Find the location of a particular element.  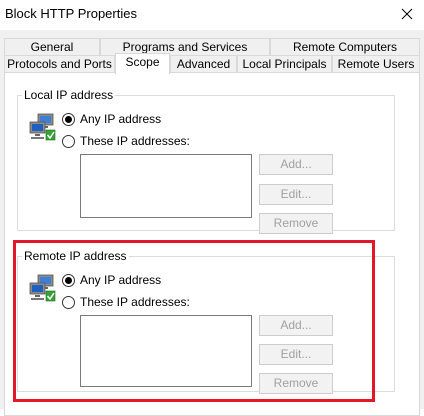

remote-these-ip-label: These IP addresses: is located at coordinates (135, 302).